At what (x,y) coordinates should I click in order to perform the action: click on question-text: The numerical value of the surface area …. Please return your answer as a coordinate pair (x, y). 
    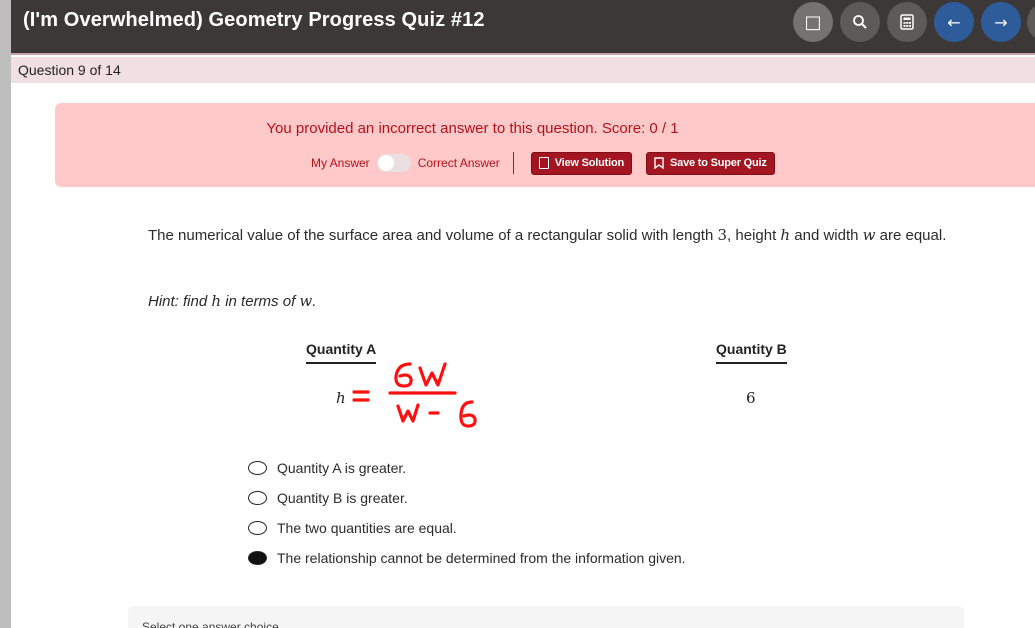
    Looking at the image, I should click on (548, 235).